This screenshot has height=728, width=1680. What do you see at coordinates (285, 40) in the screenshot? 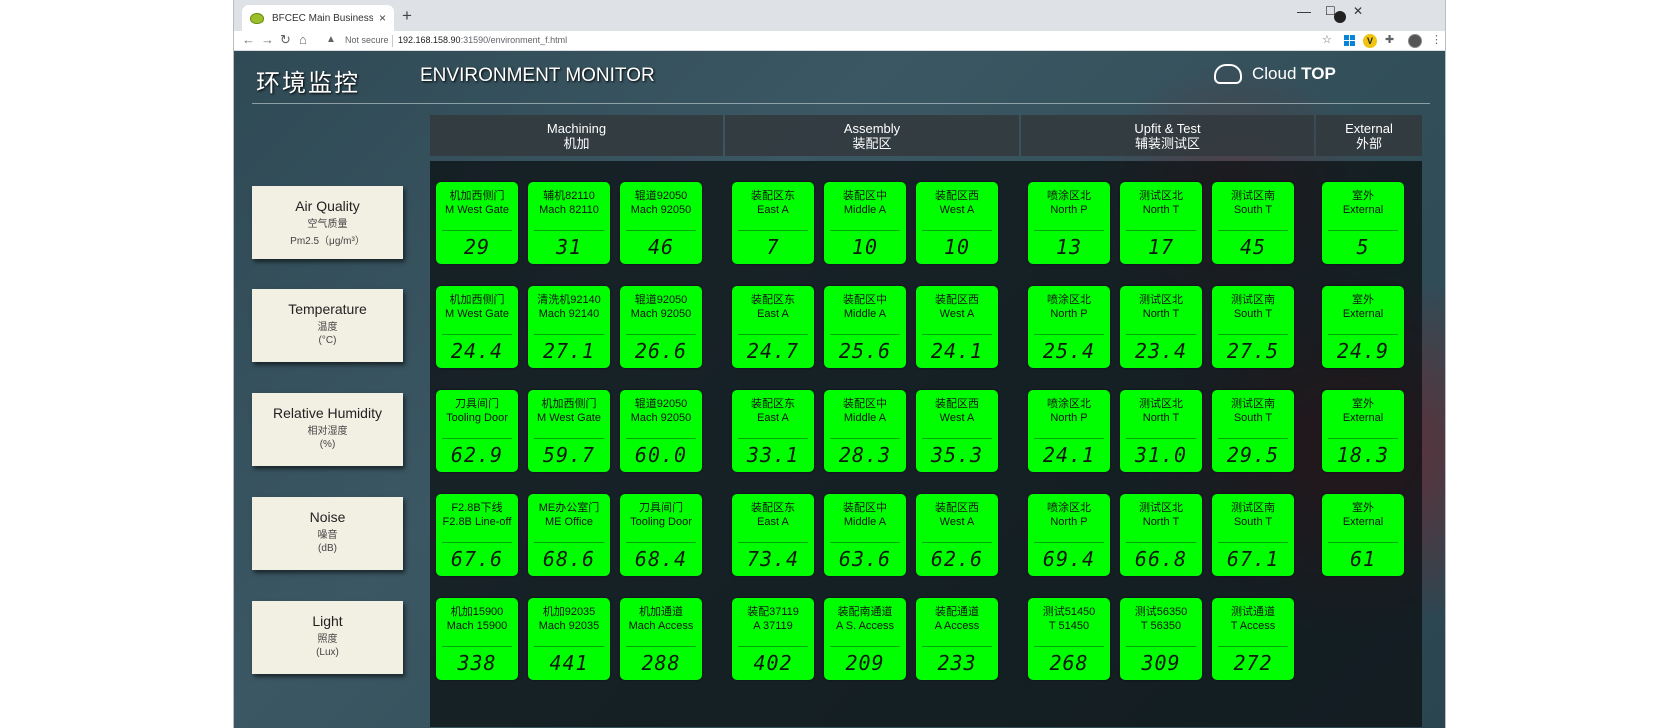
I see `reload-icon: ↻` at bounding box center [285, 40].